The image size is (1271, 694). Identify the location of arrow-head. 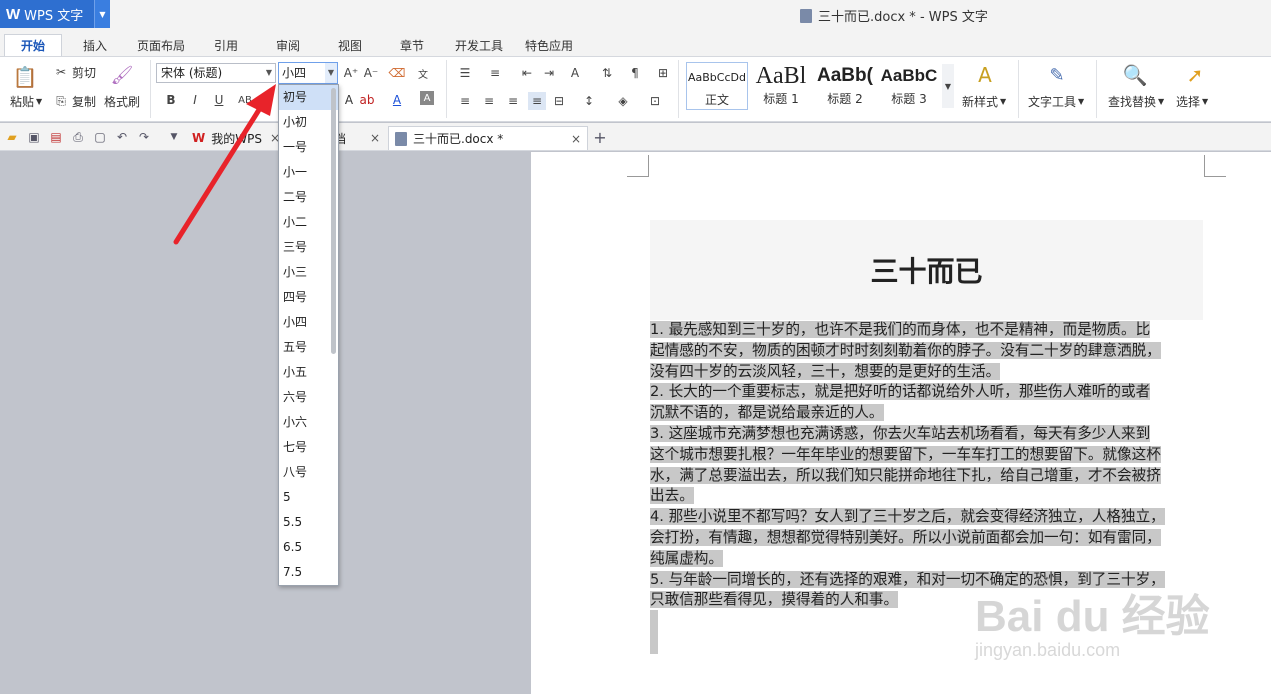
(261, 100).